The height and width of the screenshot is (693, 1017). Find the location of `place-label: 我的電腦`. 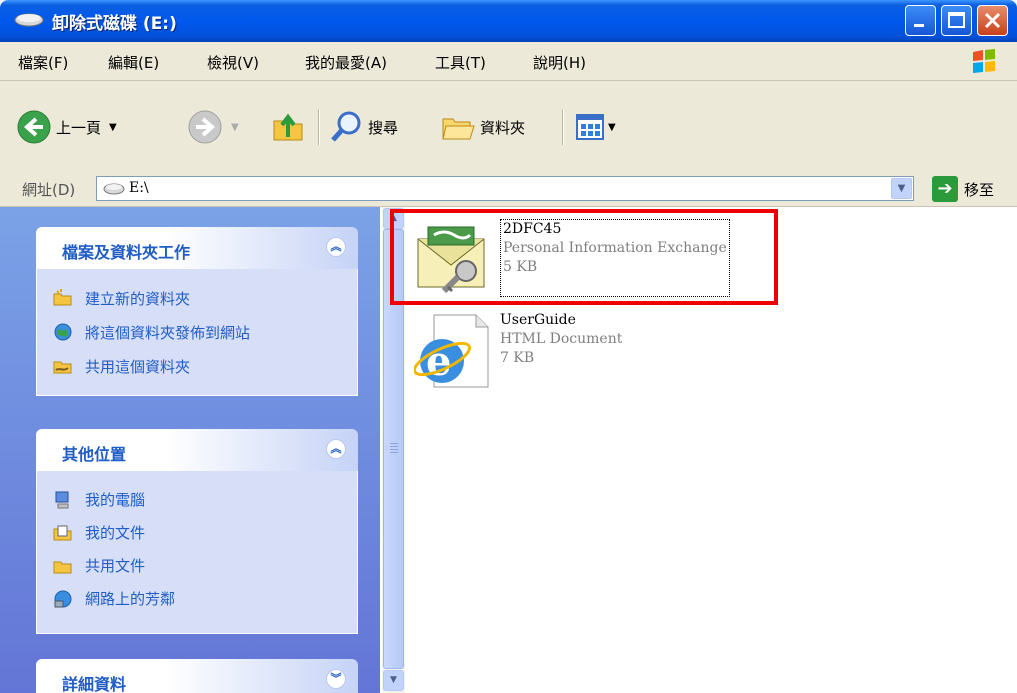

place-label: 我的電腦 is located at coordinates (115, 500).